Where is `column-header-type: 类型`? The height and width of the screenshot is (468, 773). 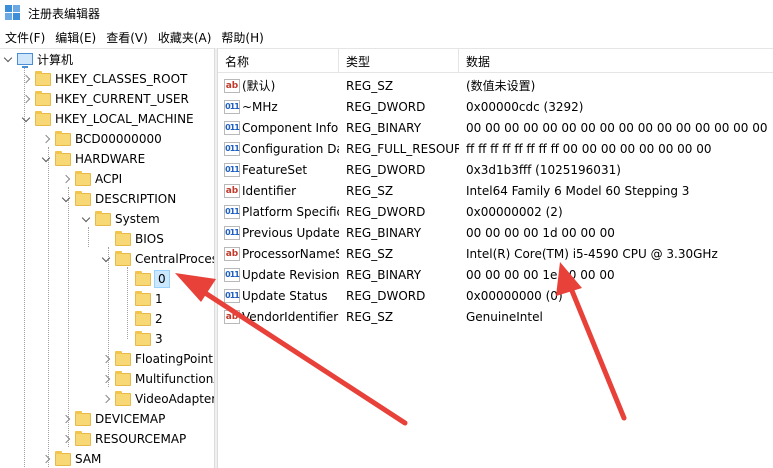 column-header-type: 类型 is located at coordinates (399, 61).